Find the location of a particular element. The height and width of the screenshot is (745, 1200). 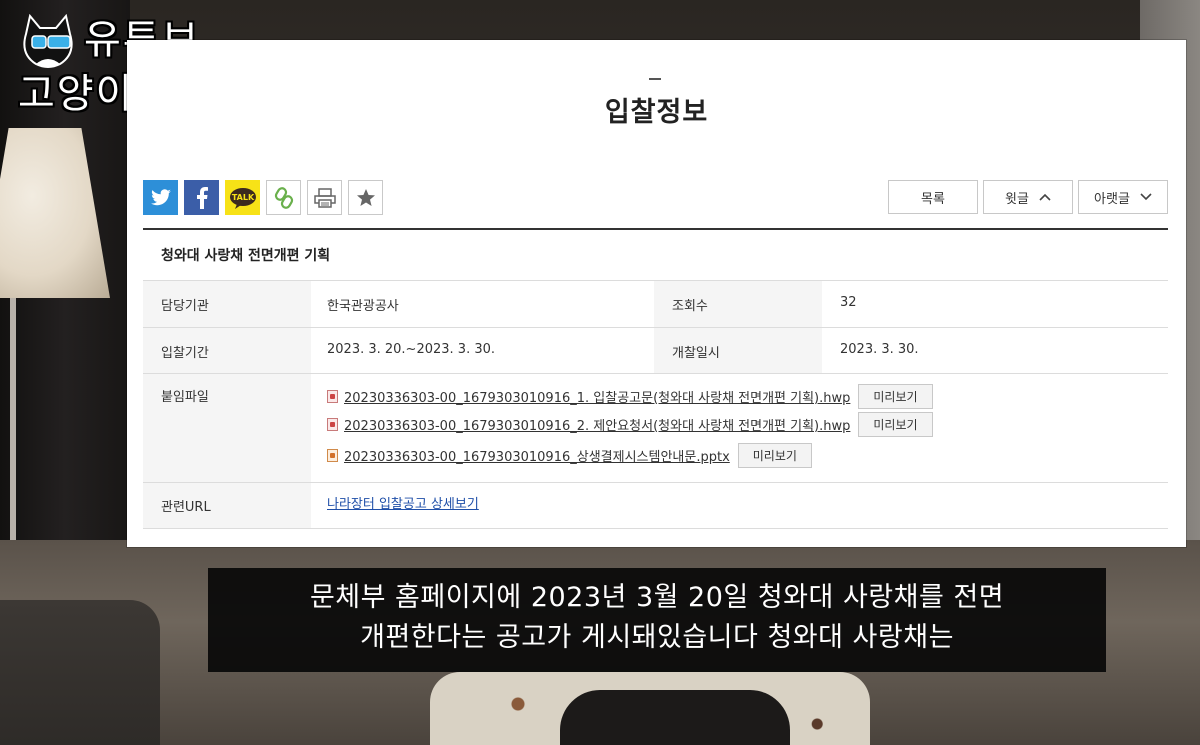

print-icon is located at coordinates (324, 197).